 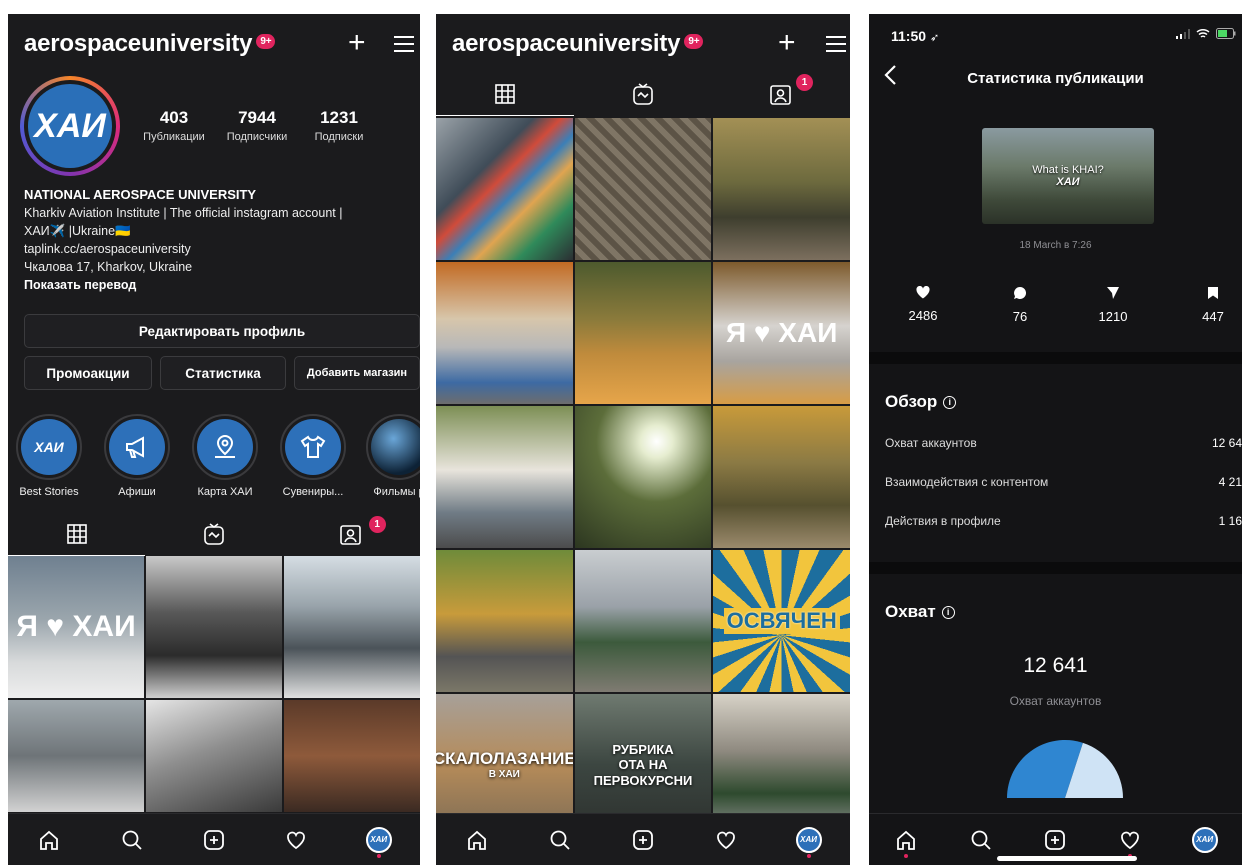 What do you see at coordinates (808, 855) in the screenshot?
I see `notification-dot` at bounding box center [808, 855].